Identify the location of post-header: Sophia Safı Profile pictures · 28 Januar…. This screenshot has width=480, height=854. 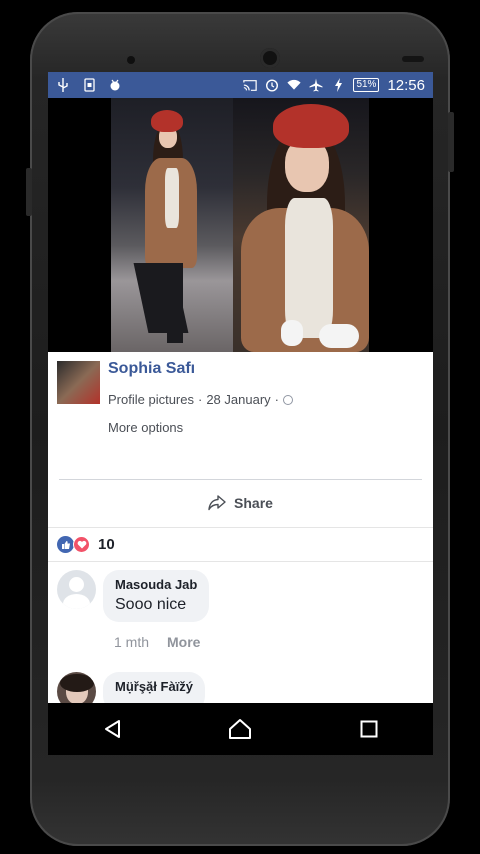
(240, 416).